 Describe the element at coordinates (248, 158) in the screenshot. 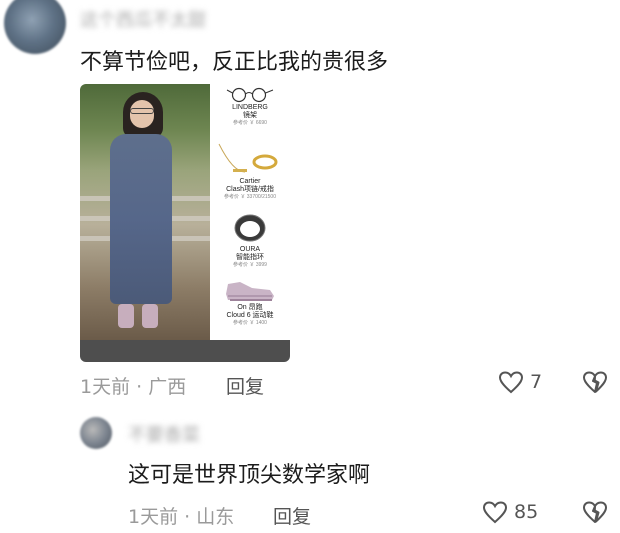

I see `jewelry-icon` at that location.